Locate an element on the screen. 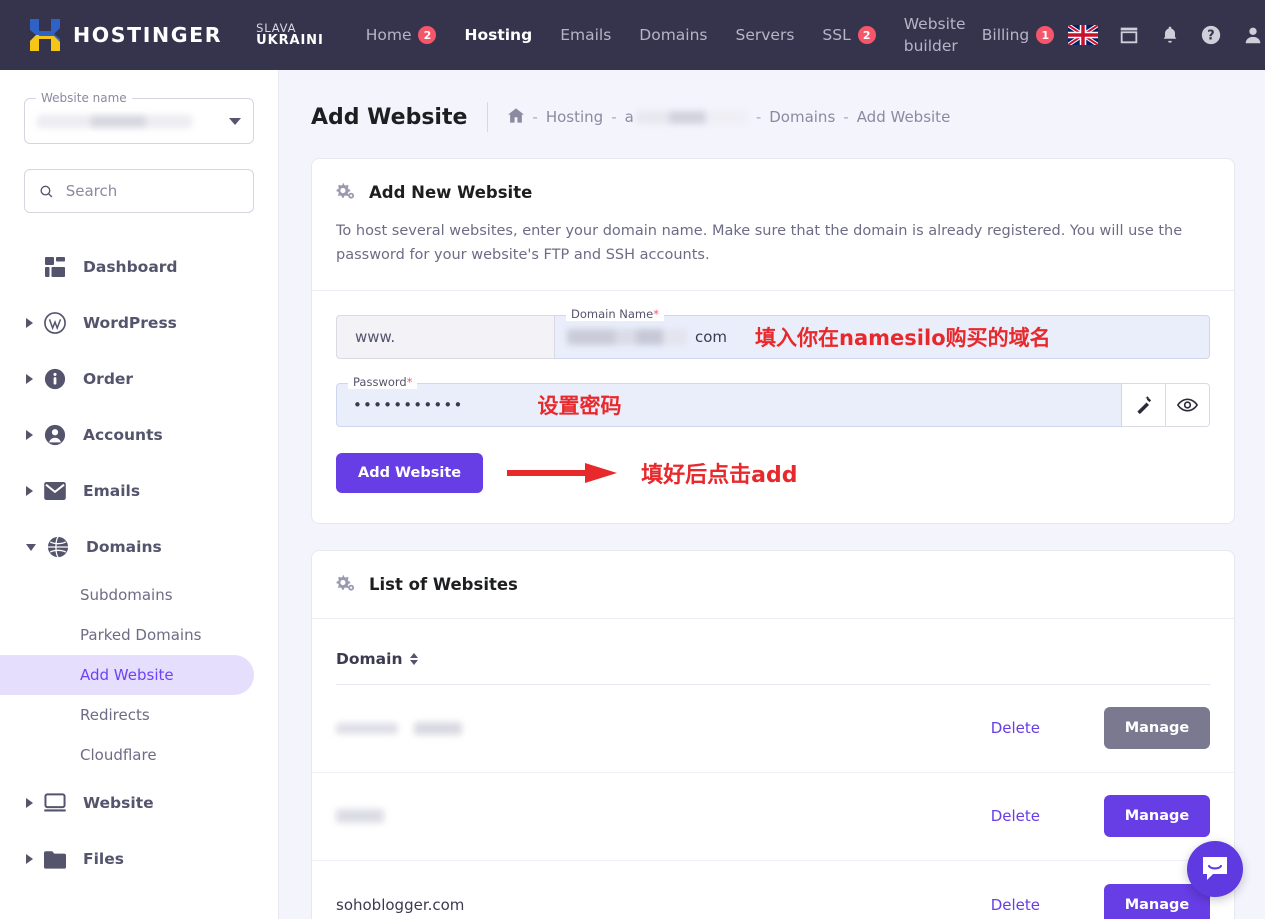  breadcrumb-item-current: Add Website is located at coordinates (903, 117).